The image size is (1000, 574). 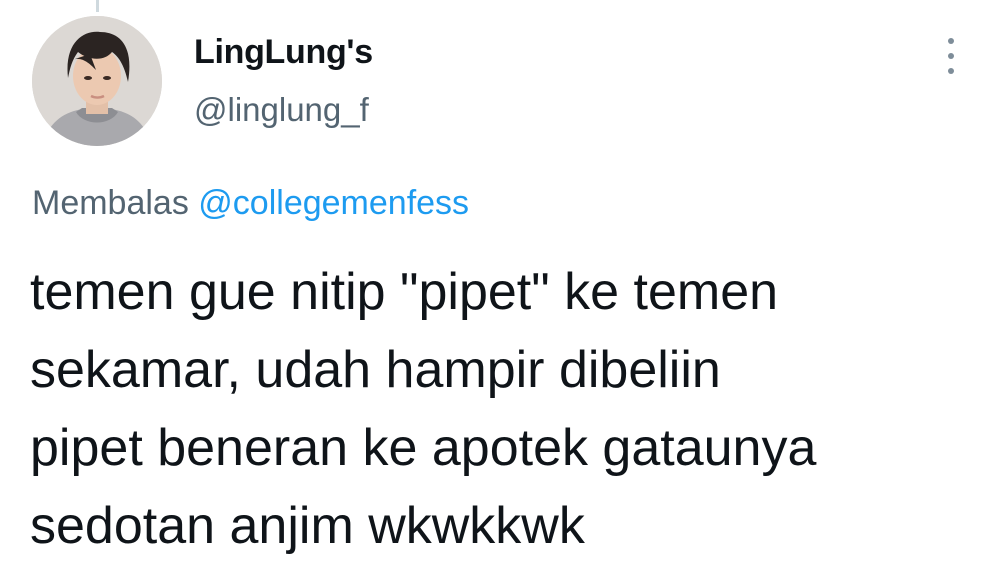 I want to click on more-options-button, so click(x=951, y=56).